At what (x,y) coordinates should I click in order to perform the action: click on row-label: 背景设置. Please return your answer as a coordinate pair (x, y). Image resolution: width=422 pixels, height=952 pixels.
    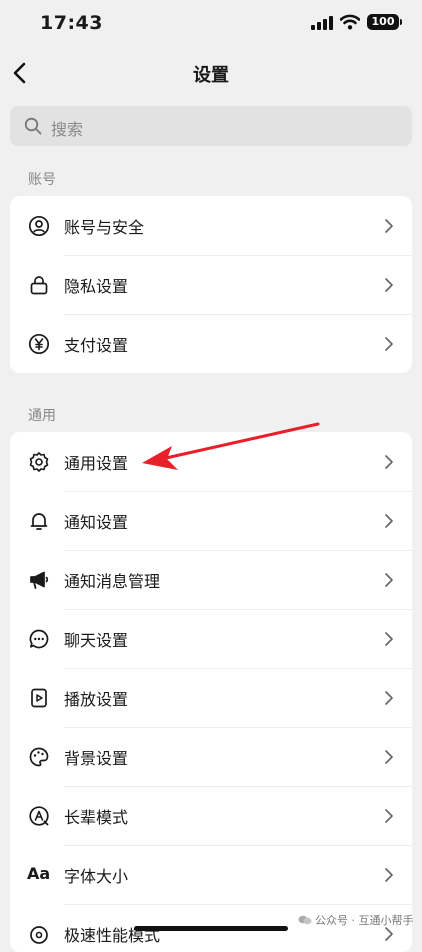
    Looking at the image, I should click on (96, 758).